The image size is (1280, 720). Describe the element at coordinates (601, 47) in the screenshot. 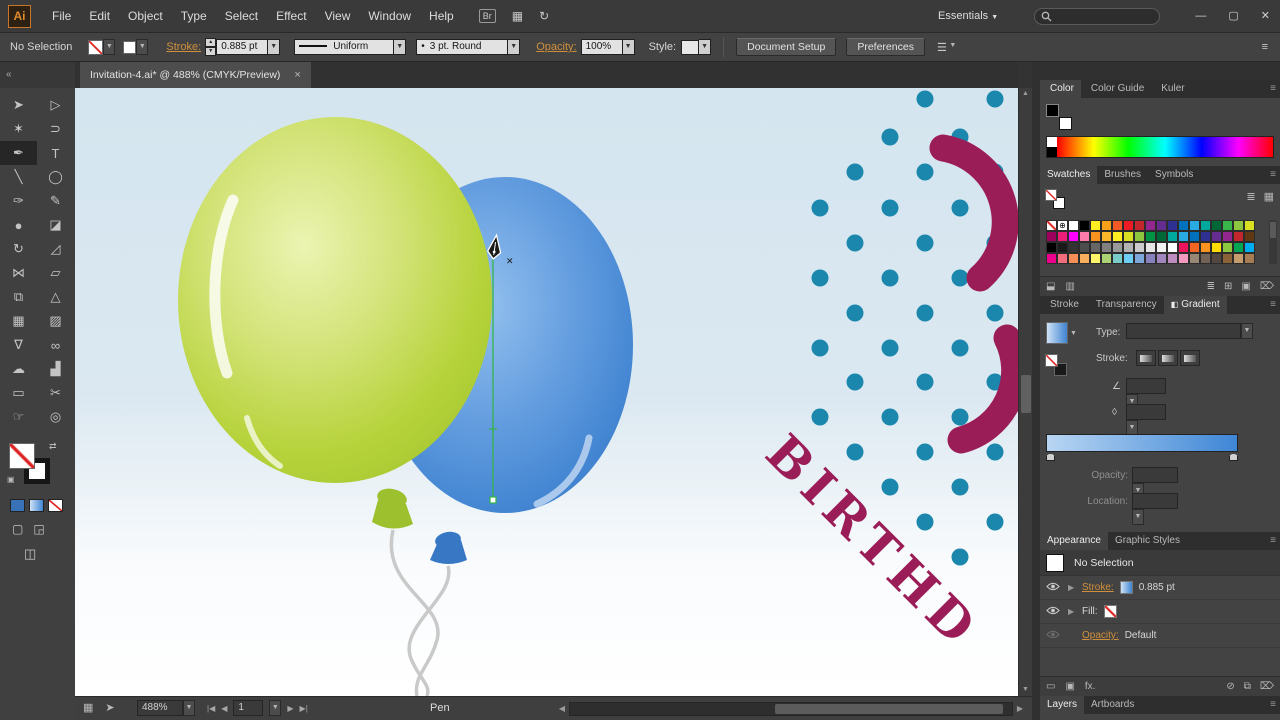

I see `opacity-field: 100%` at that location.